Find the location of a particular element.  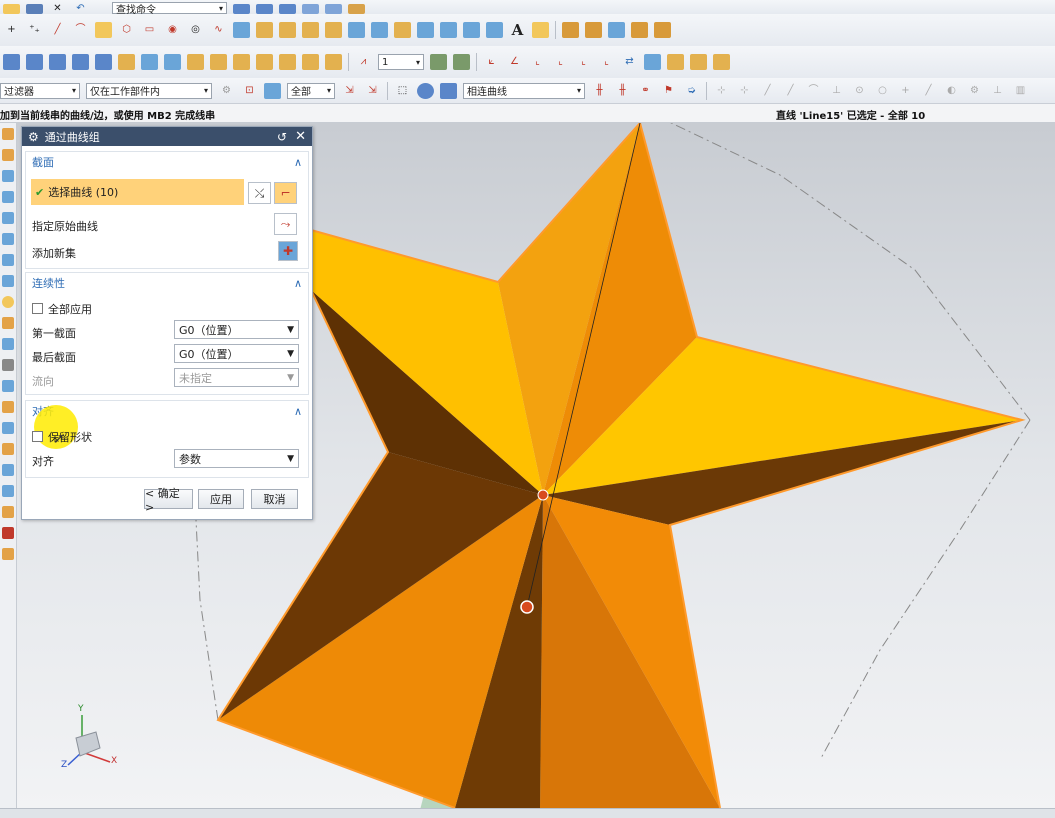

swept-icon is located at coordinates (103, 62).